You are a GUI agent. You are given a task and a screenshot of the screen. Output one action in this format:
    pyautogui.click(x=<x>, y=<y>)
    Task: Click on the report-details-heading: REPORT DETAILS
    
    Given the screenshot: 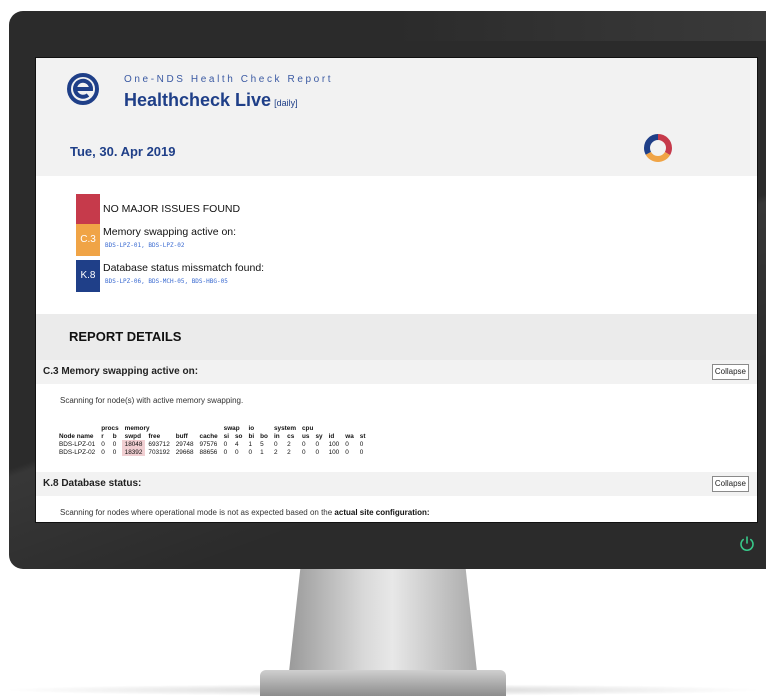 What is the action you would take?
    pyautogui.click(x=396, y=337)
    